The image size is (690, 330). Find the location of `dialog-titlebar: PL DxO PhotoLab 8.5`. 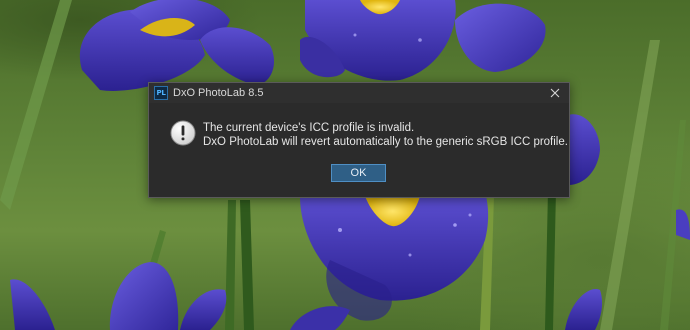

dialog-titlebar: PL DxO PhotoLab 8.5 is located at coordinates (359, 93).